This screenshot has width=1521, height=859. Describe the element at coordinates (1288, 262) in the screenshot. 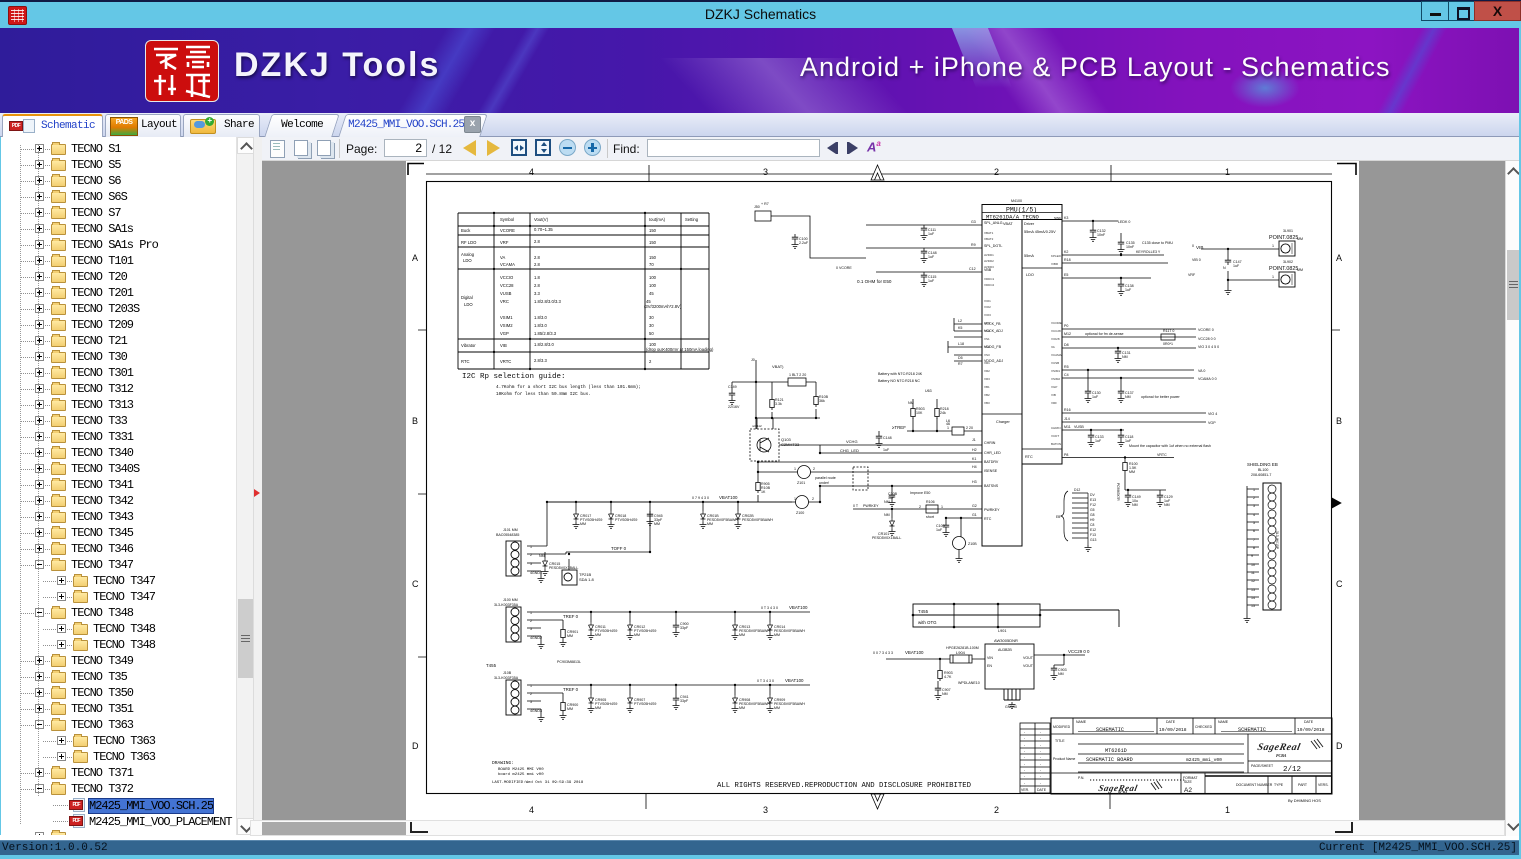

I see `svg-text: 3L902` at that location.